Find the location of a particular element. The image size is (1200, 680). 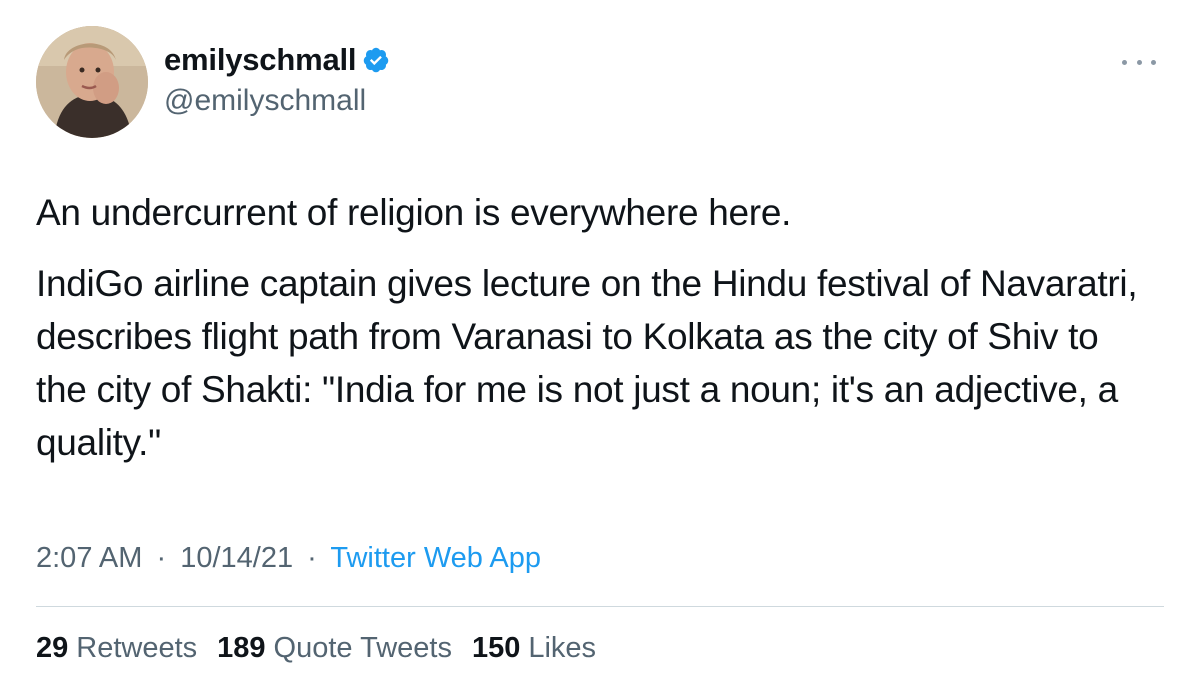

likes-label: Likes is located at coordinates (562, 648).